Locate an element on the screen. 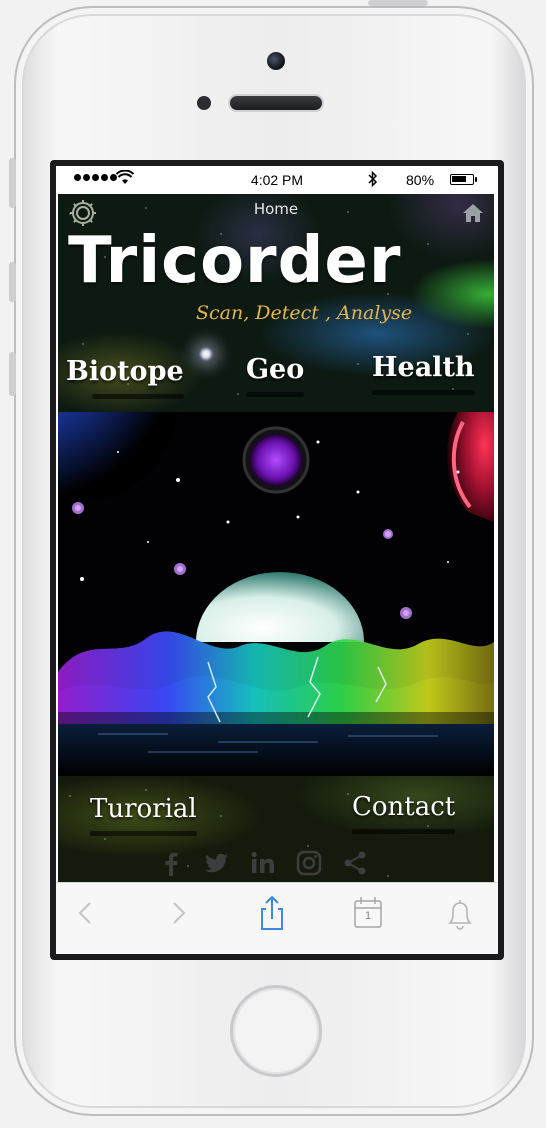  mute-switch is located at coordinates (12, 183).